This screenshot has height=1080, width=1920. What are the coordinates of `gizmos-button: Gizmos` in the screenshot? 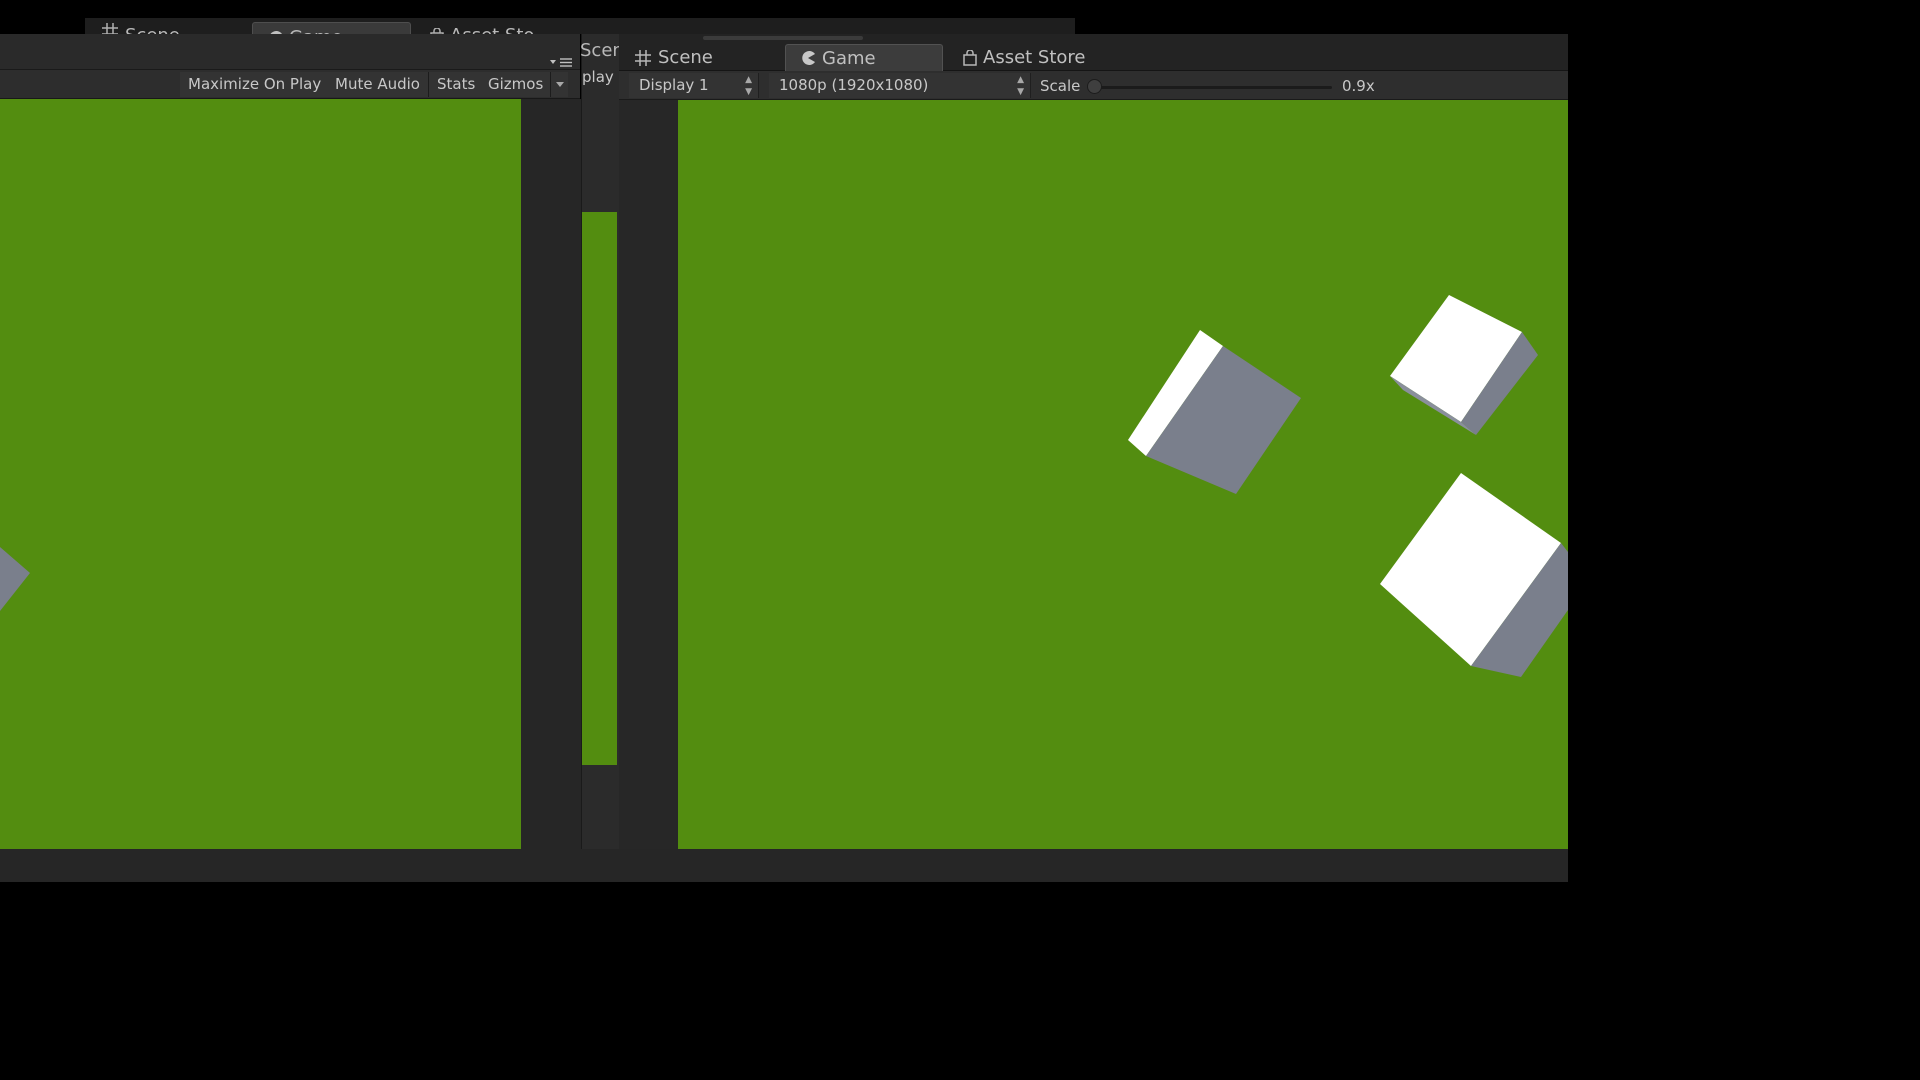 It's located at (516, 84).